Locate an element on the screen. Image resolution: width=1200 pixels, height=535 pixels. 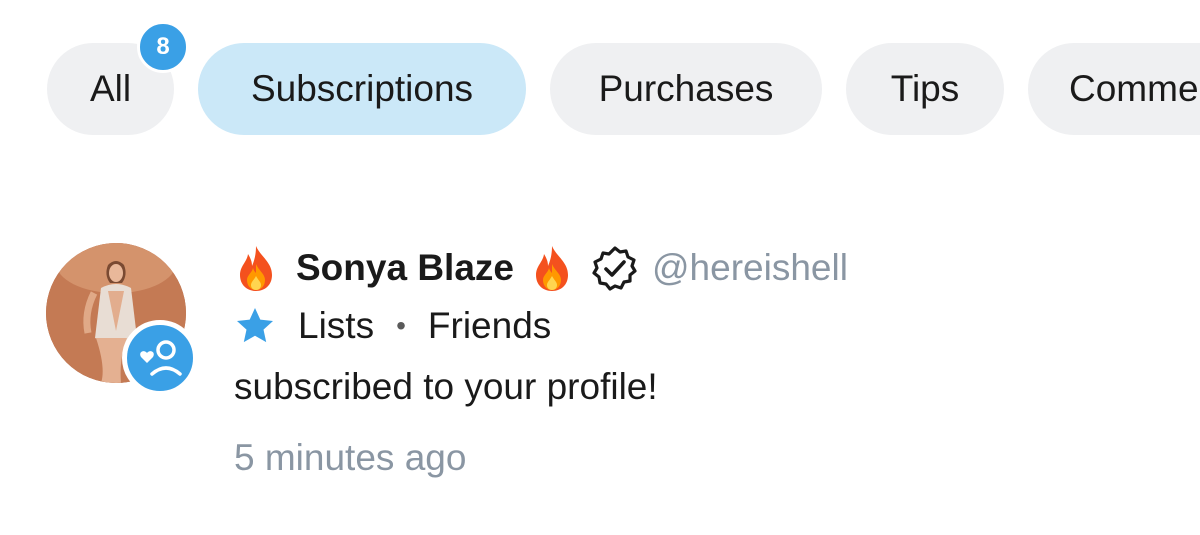
unread-count-badge: 8 is located at coordinates (163, 47).